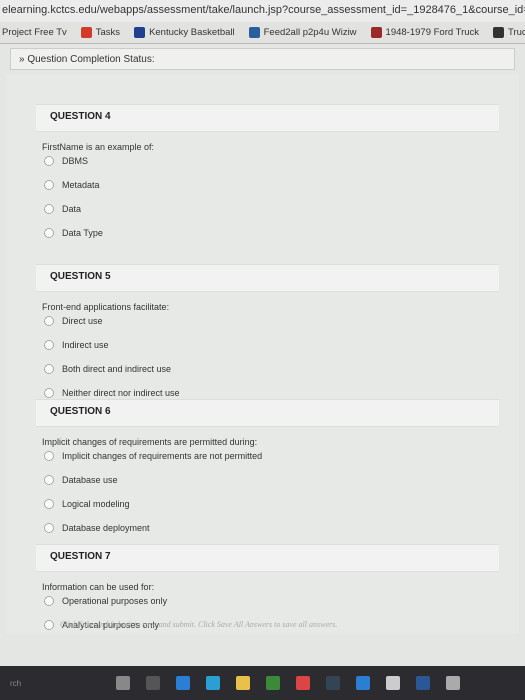  I want to click on media-icon, so click(453, 683).